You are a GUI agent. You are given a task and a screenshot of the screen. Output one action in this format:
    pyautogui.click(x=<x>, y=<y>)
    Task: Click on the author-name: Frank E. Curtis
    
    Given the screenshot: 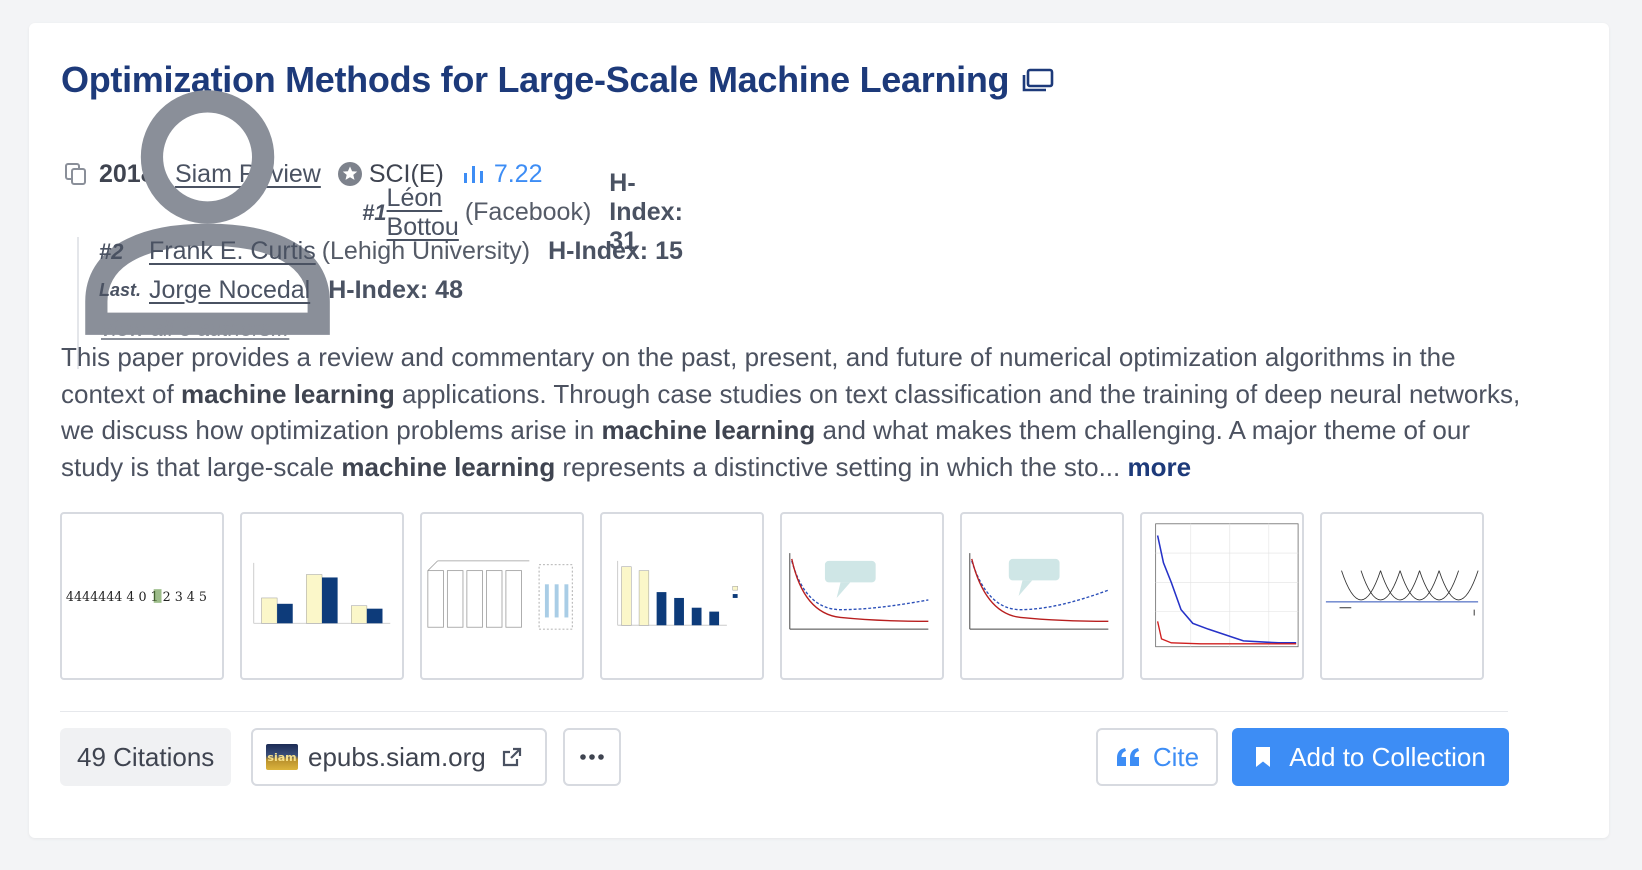 What is the action you would take?
    pyautogui.click(x=232, y=251)
    